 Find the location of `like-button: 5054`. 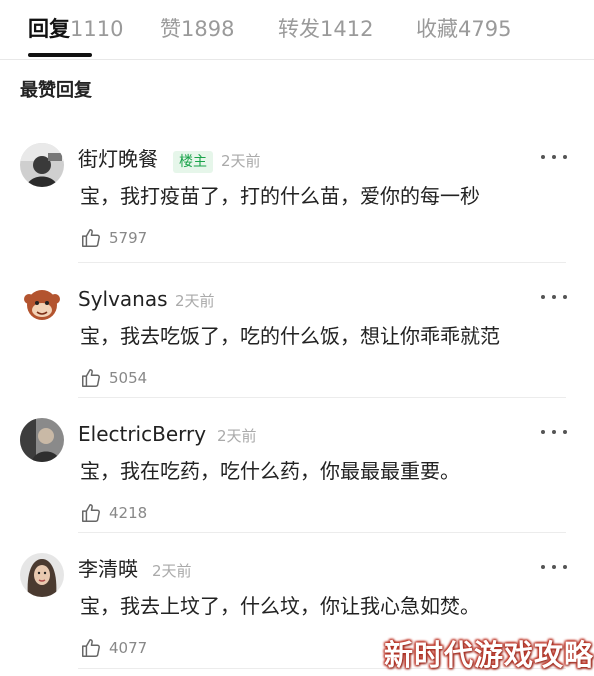

like-button: 5054 is located at coordinates (113, 378).